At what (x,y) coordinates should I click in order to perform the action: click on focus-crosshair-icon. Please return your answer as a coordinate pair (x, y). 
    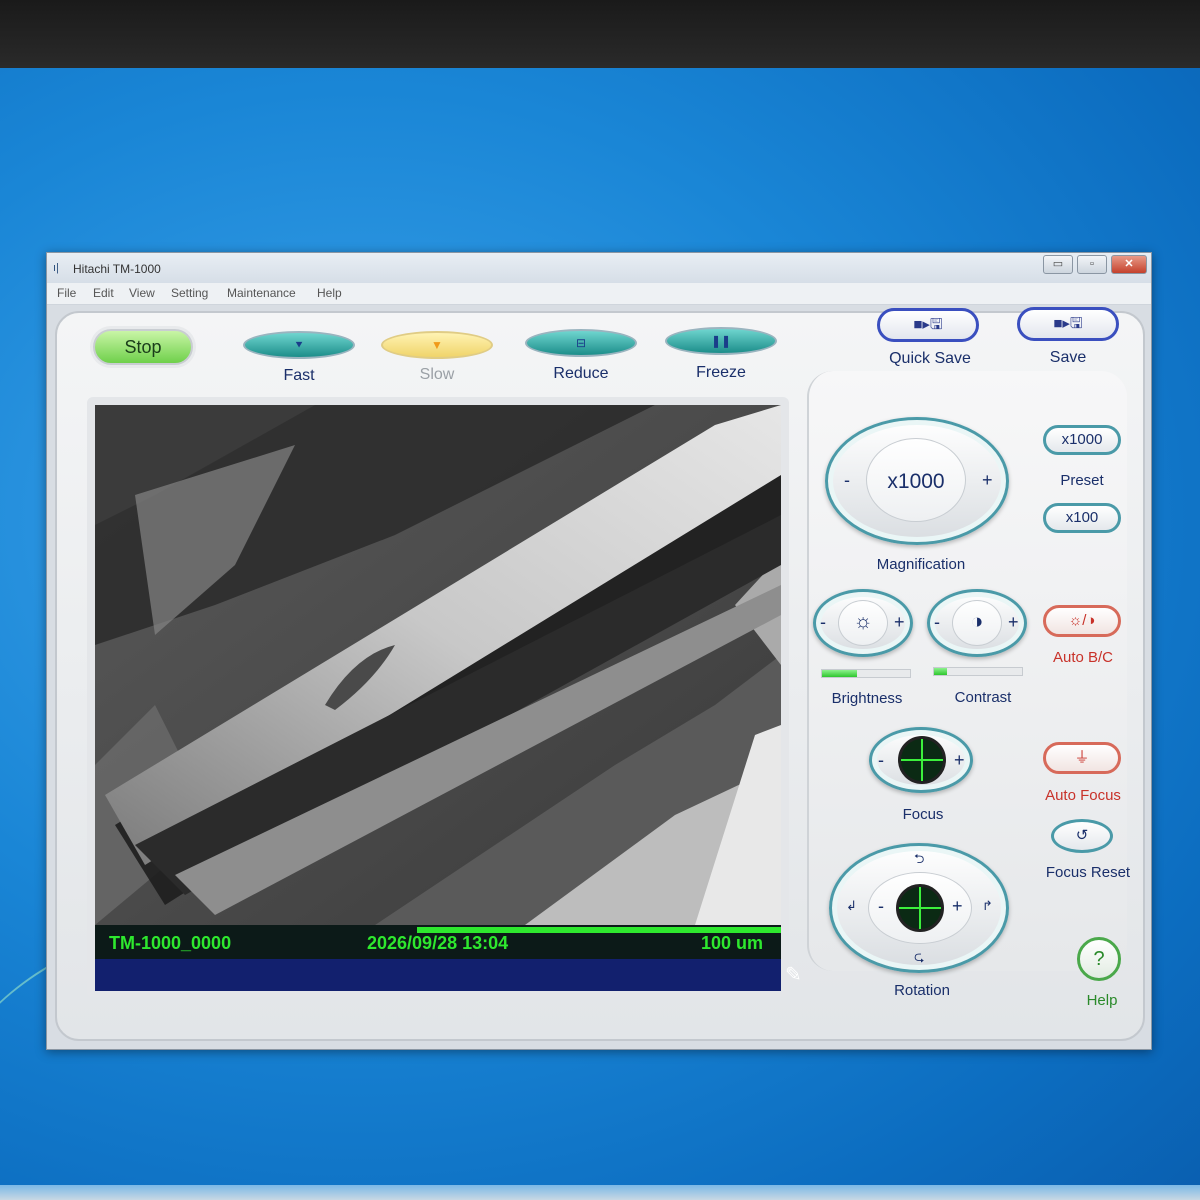
    Looking at the image, I should click on (922, 760).